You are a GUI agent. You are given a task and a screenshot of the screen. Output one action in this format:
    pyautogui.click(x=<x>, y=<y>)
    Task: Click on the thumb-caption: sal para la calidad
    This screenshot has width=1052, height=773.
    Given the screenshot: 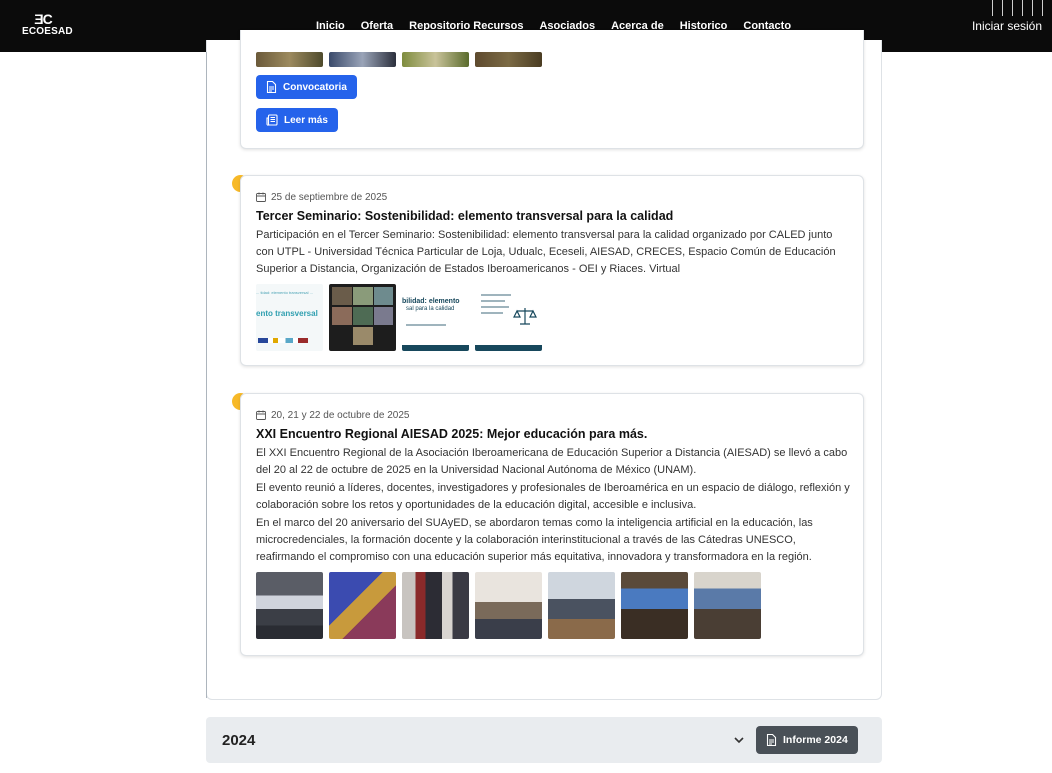 What is the action you would take?
    pyautogui.click(x=430, y=309)
    